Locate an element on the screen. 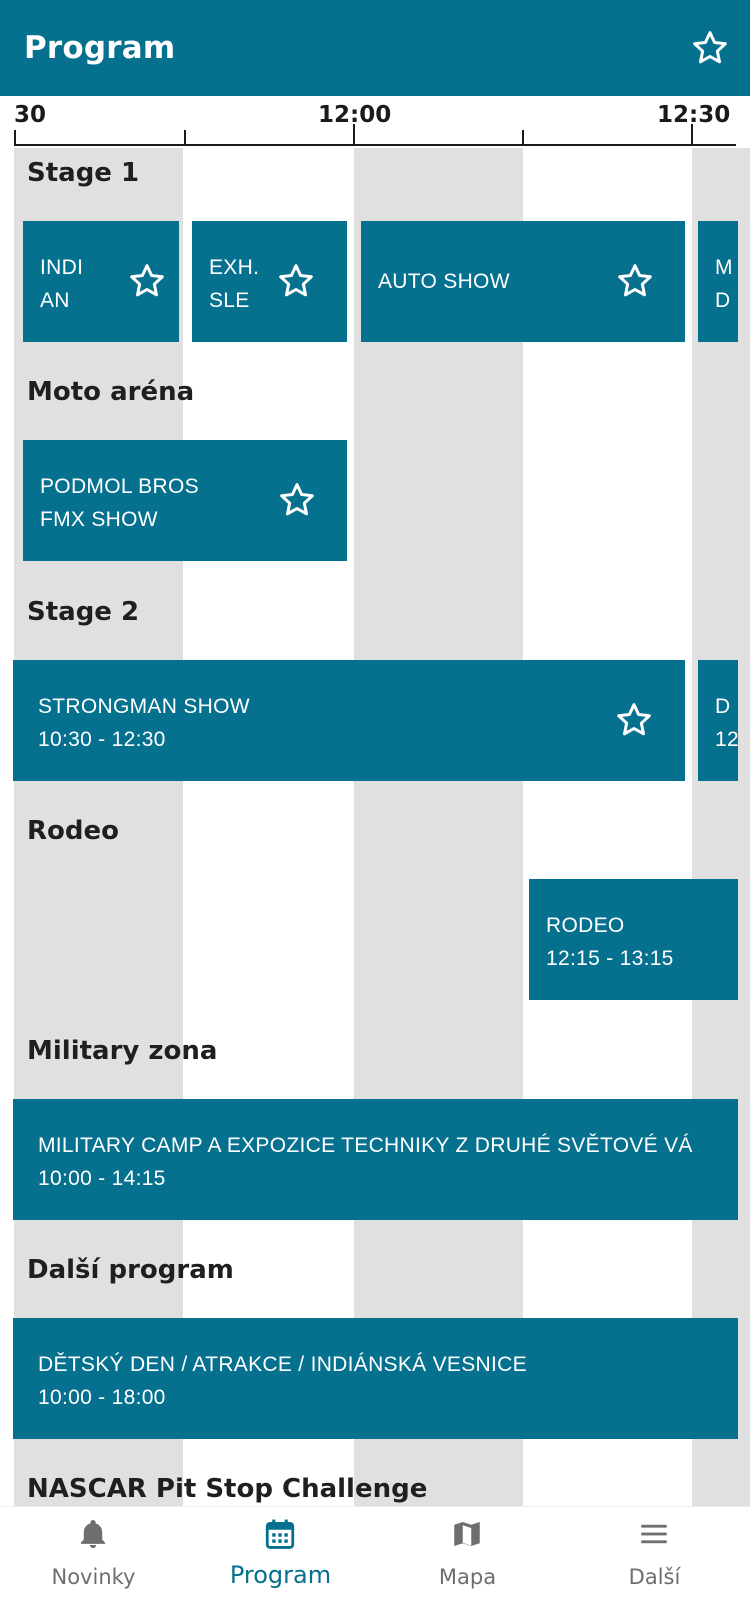  time-axis: 30 12:00 12:30 is located at coordinates (375, 122).